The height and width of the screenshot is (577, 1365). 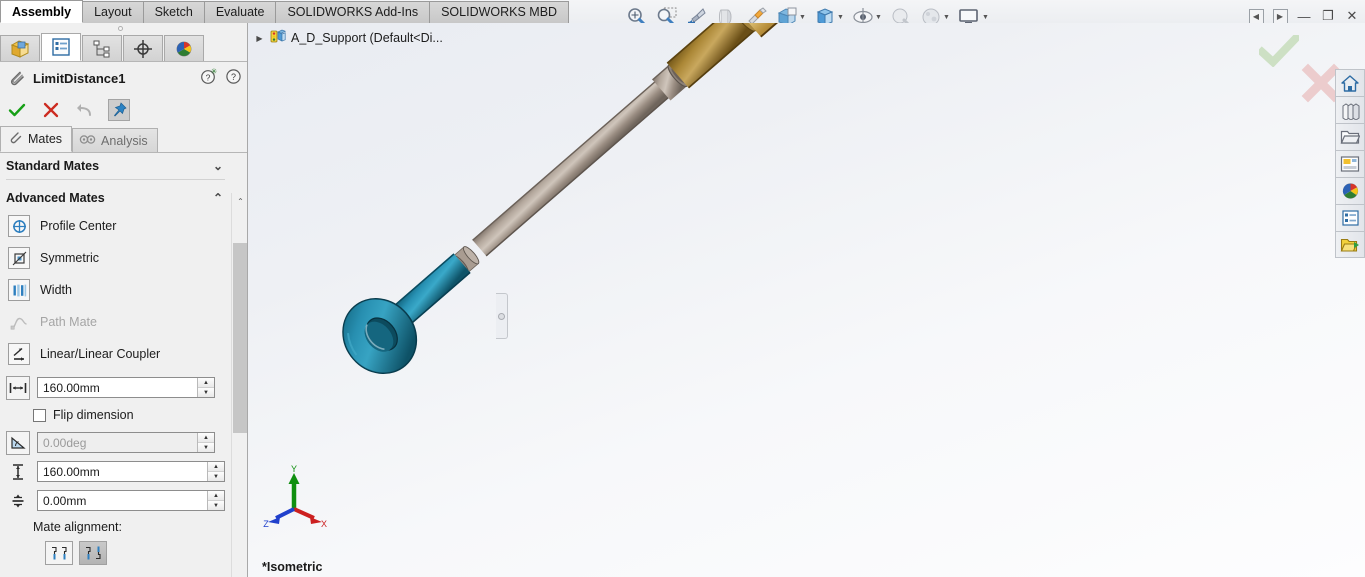 What do you see at coordinates (206, 392) in the screenshot?
I see `distance-spin-down: ▼` at bounding box center [206, 392].